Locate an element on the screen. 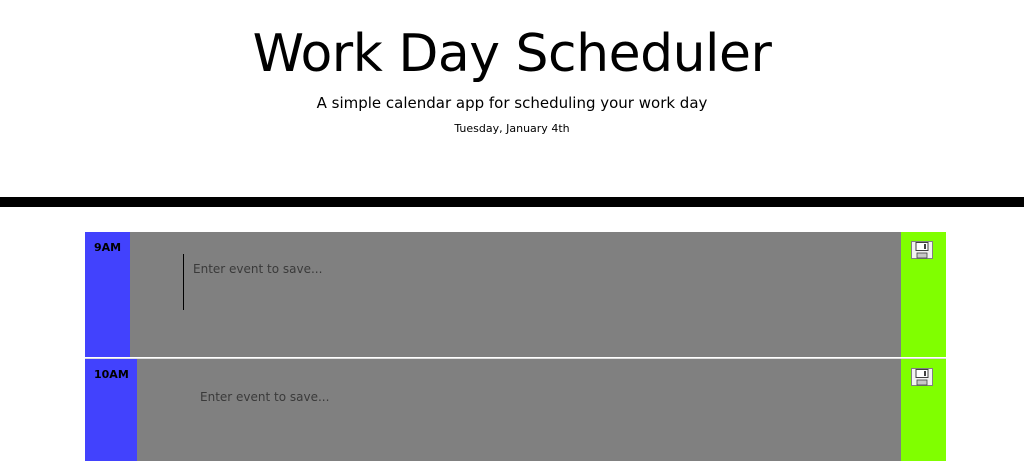  hour-label: 10AM is located at coordinates (111, 410).